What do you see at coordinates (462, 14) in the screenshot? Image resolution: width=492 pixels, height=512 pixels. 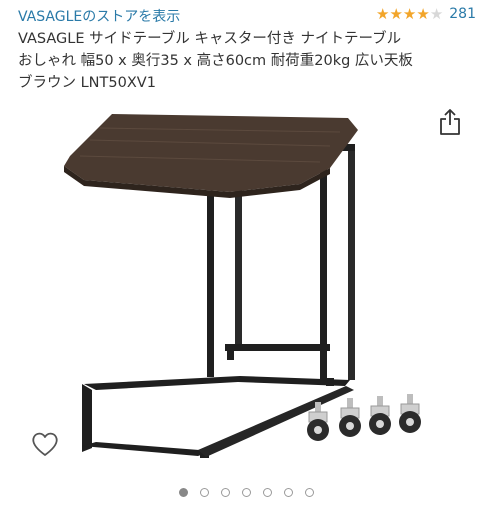 I see `rating-count: 281` at bounding box center [462, 14].